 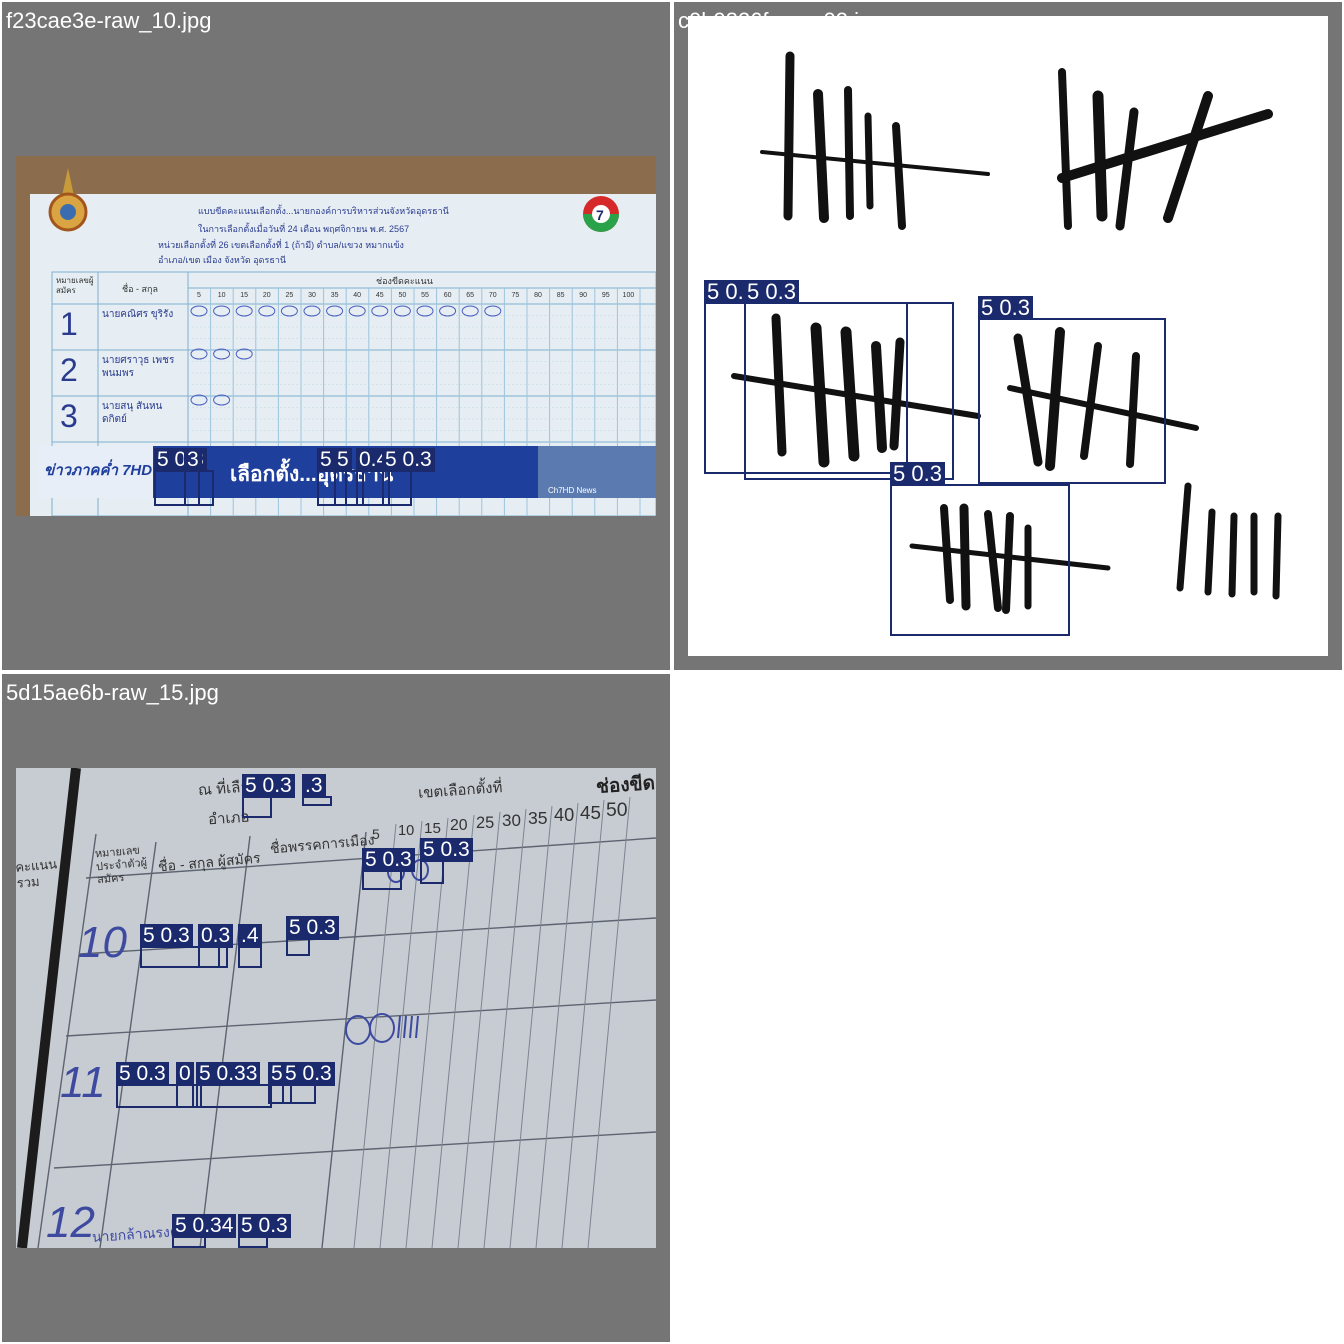 I want to click on detection-box: 5 0.33, so click(x=234, y=1085).